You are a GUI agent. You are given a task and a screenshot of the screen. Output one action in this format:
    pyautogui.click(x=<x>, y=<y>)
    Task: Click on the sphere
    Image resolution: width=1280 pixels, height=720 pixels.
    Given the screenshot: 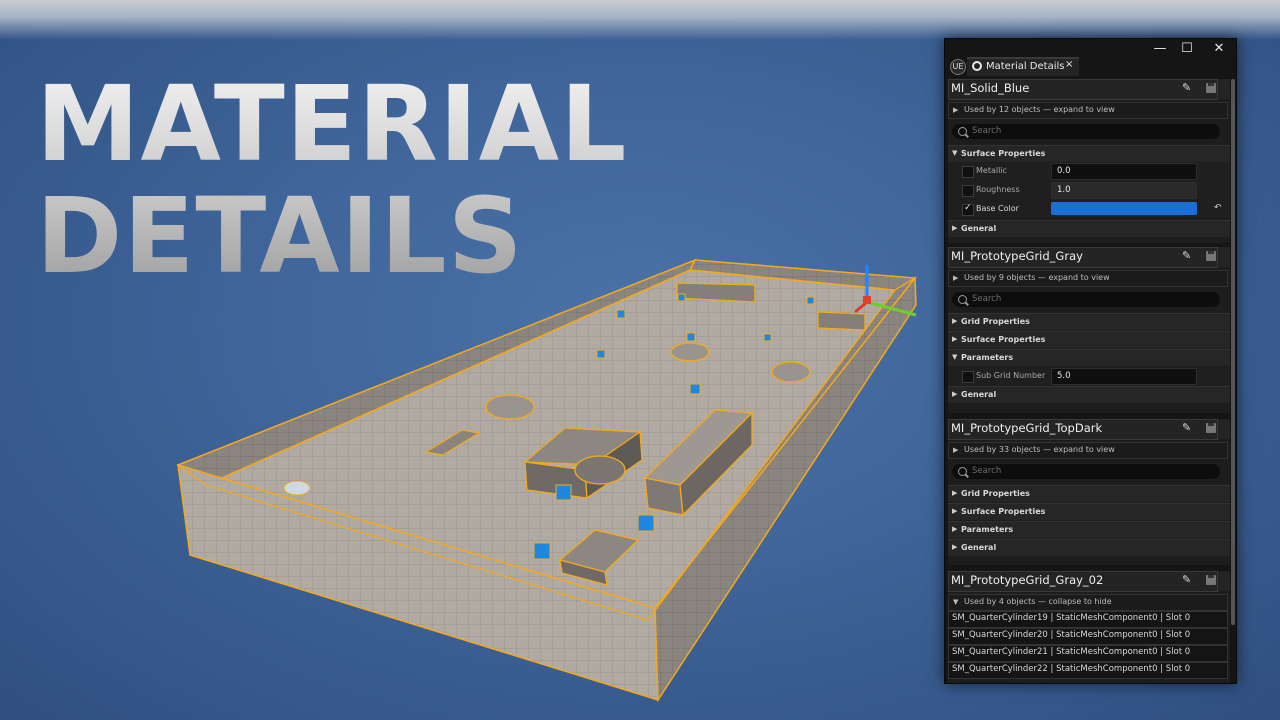 What is the action you would take?
    pyautogui.click(x=297, y=488)
    